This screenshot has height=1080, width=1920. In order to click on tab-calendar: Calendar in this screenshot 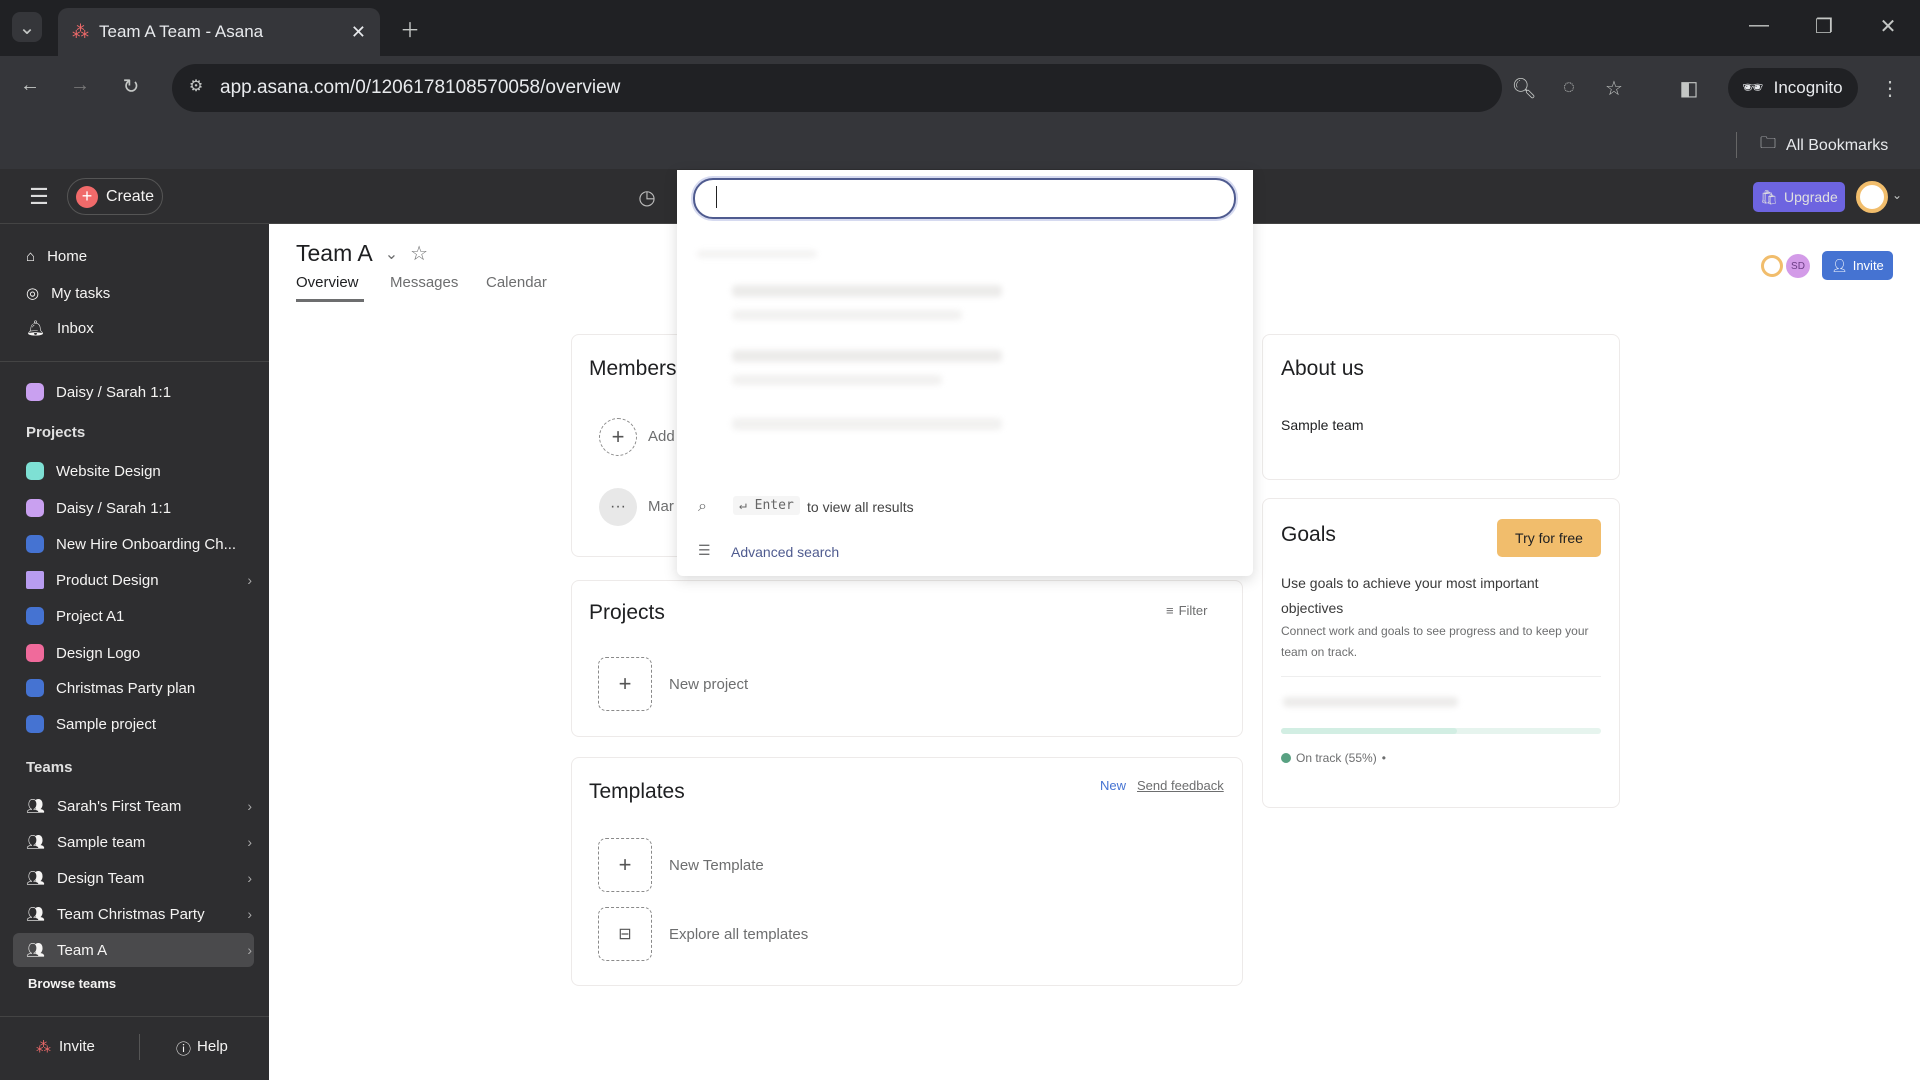, I will do `click(516, 282)`.